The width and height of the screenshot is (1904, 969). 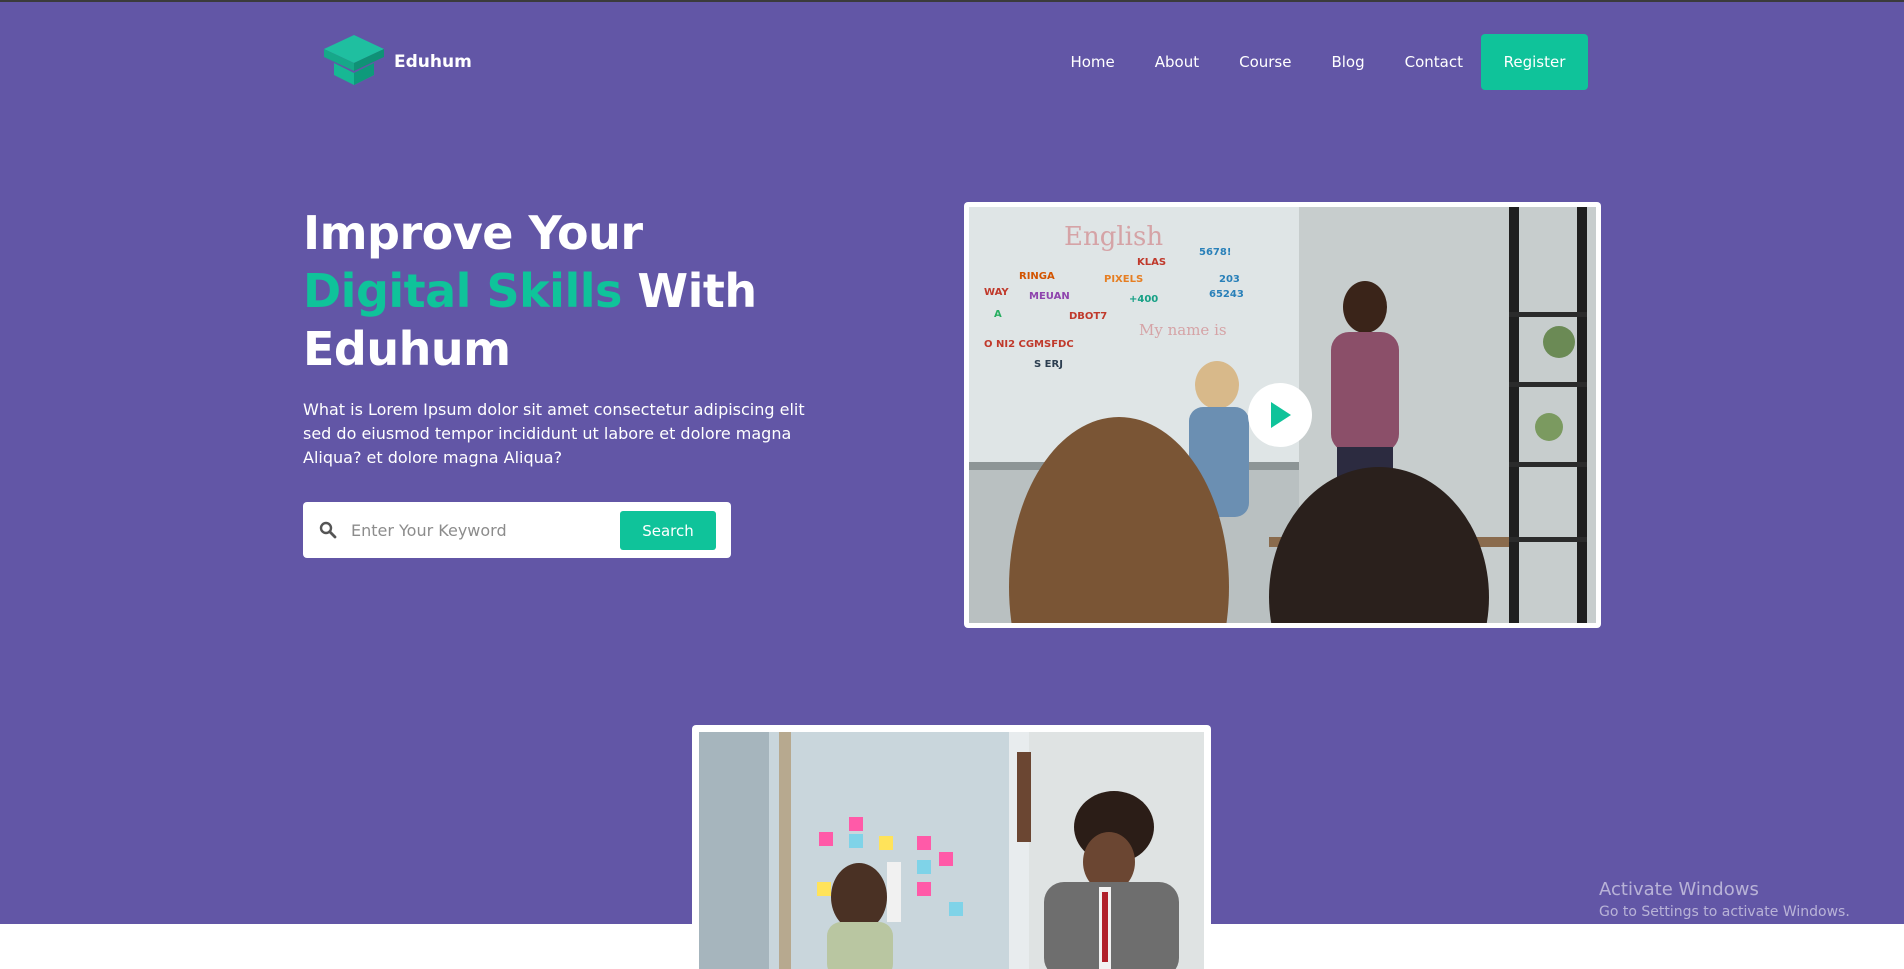 What do you see at coordinates (1151, 262) in the screenshot?
I see `svg-text: KLAS` at bounding box center [1151, 262].